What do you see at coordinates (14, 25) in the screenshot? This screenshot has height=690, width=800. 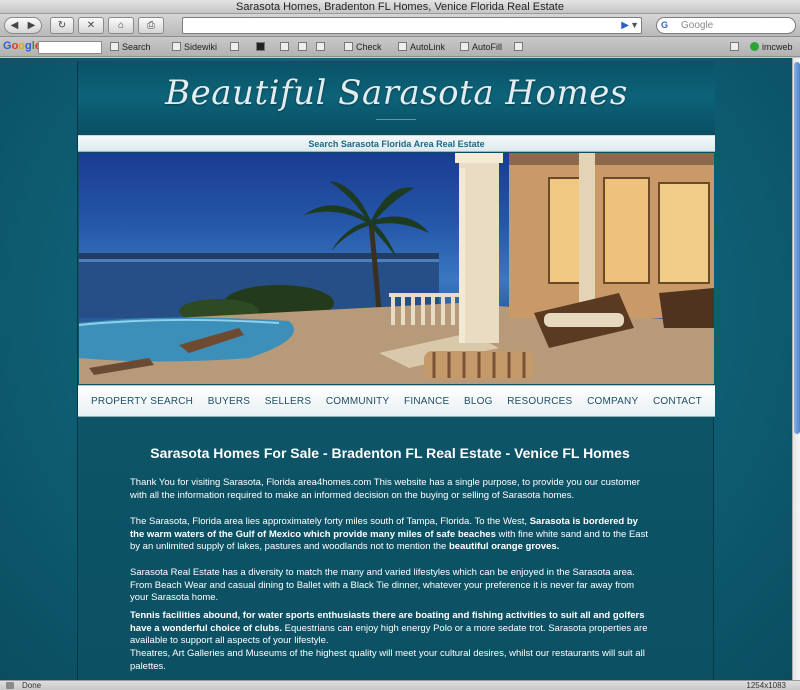 I see `back-arrow-icon: ◀` at bounding box center [14, 25].